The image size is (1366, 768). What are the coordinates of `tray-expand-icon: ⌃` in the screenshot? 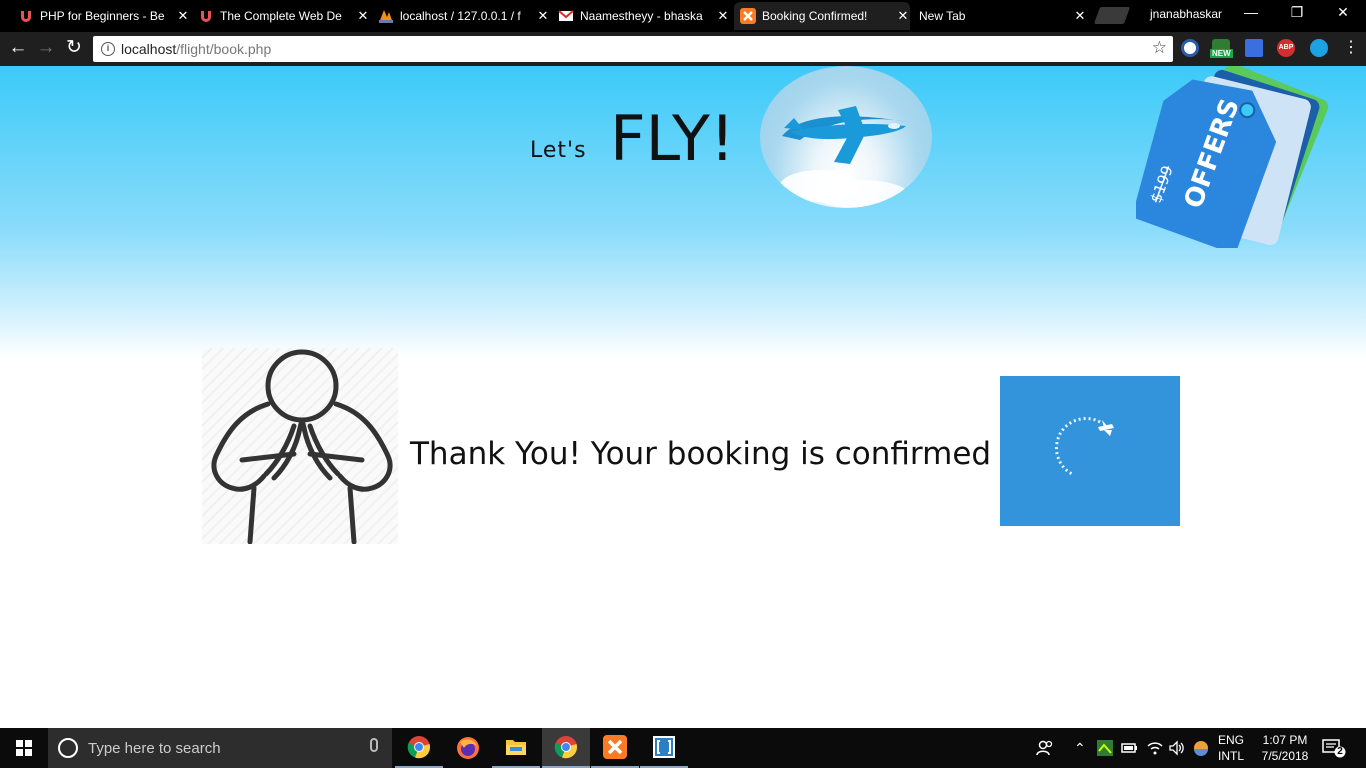 It's located at (1080, 748).